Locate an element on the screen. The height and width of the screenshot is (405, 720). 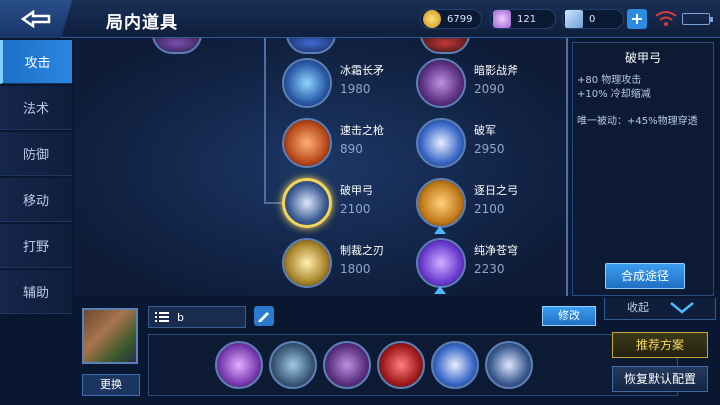
page-title: 局内道具 is located at coordinates (142, 23).